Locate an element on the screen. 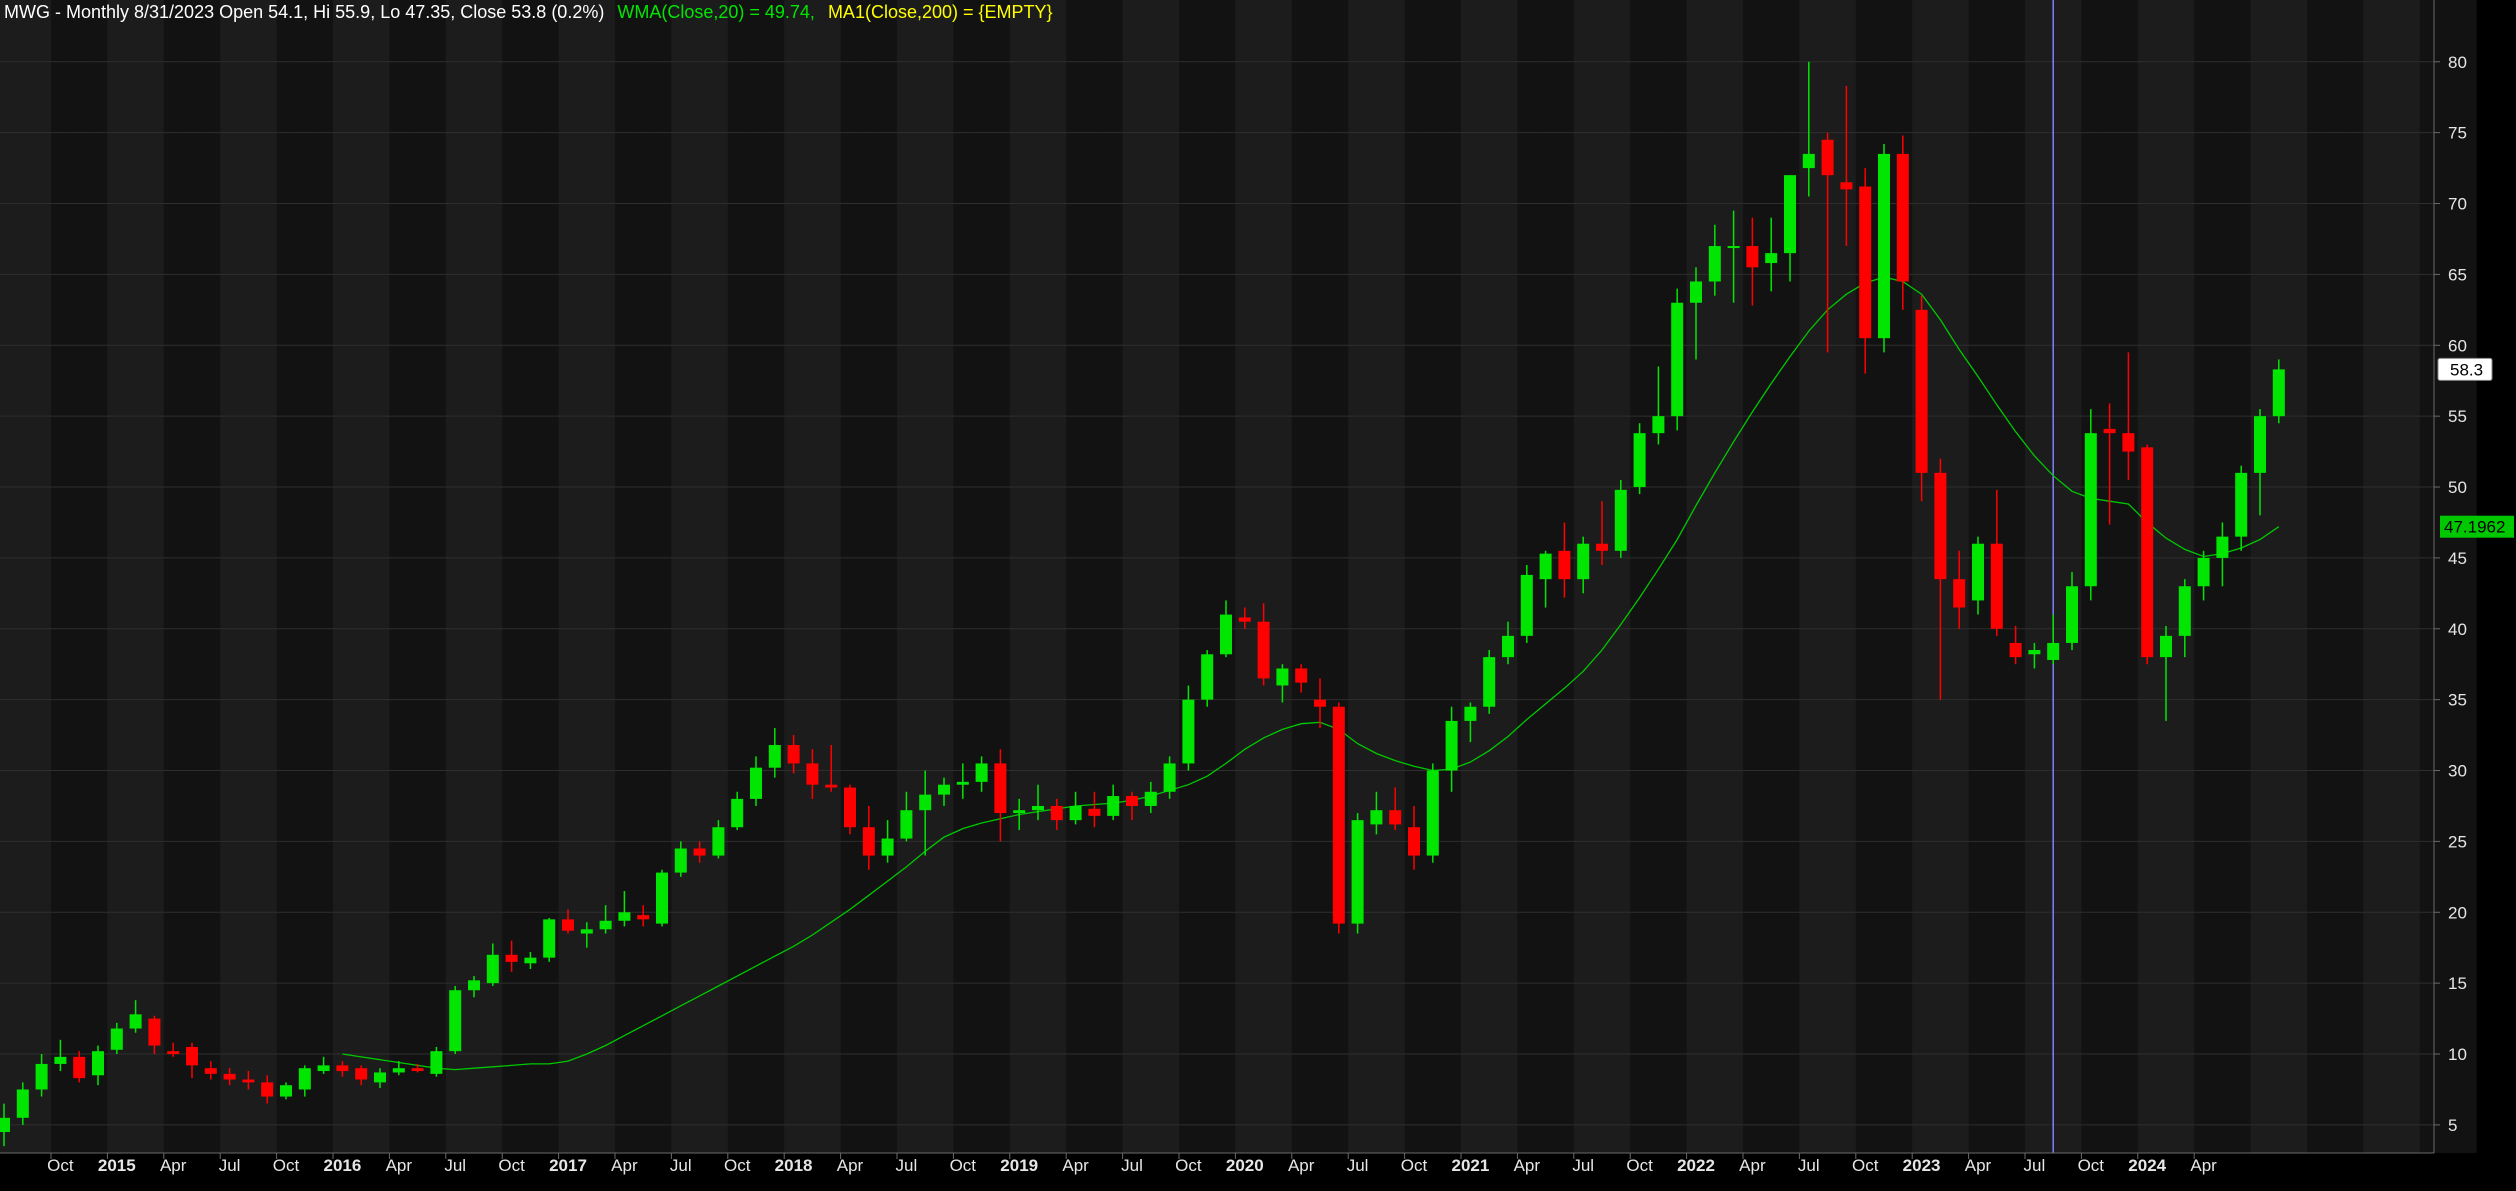  x-tick-label: 2021 is located at coordinates (1470, 1165).